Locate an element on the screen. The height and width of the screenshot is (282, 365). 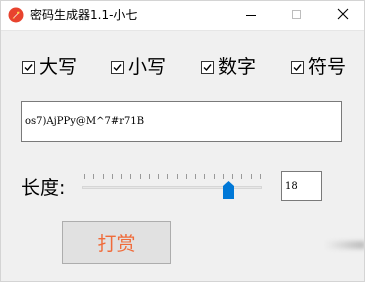
length-value: 18 is located at coordinates (291, 186).